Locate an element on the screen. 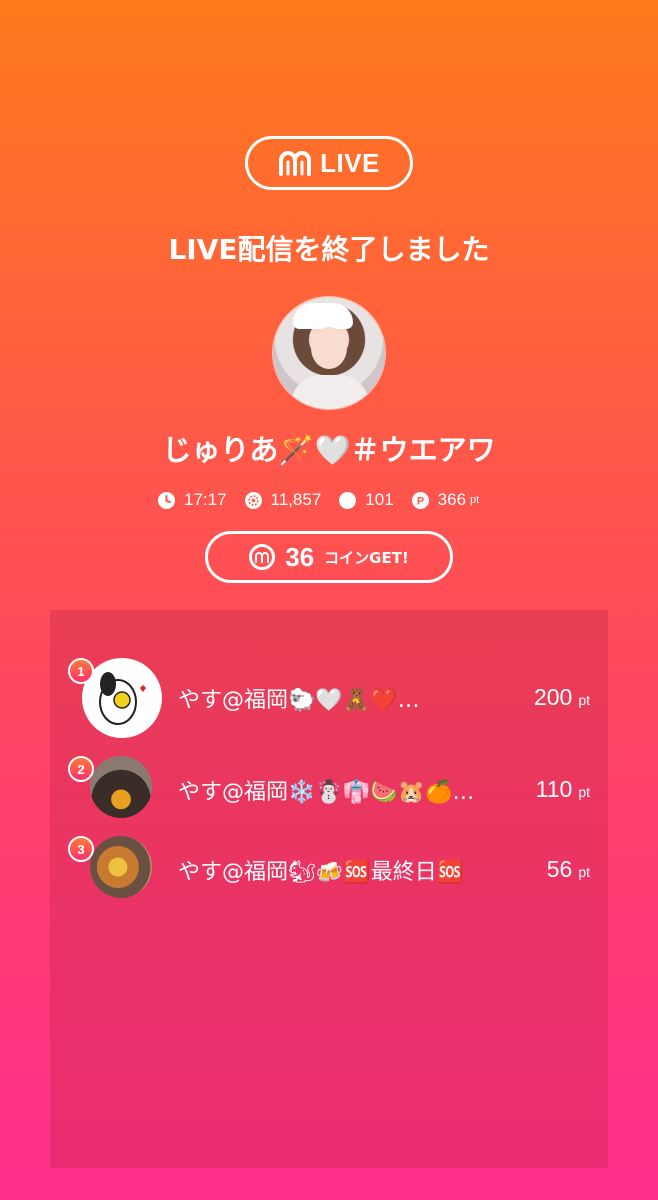 Image resolution: width=658 pixels, height=1200 pixels. ranking-points: 56 pt is located at coordinates (568, 869).